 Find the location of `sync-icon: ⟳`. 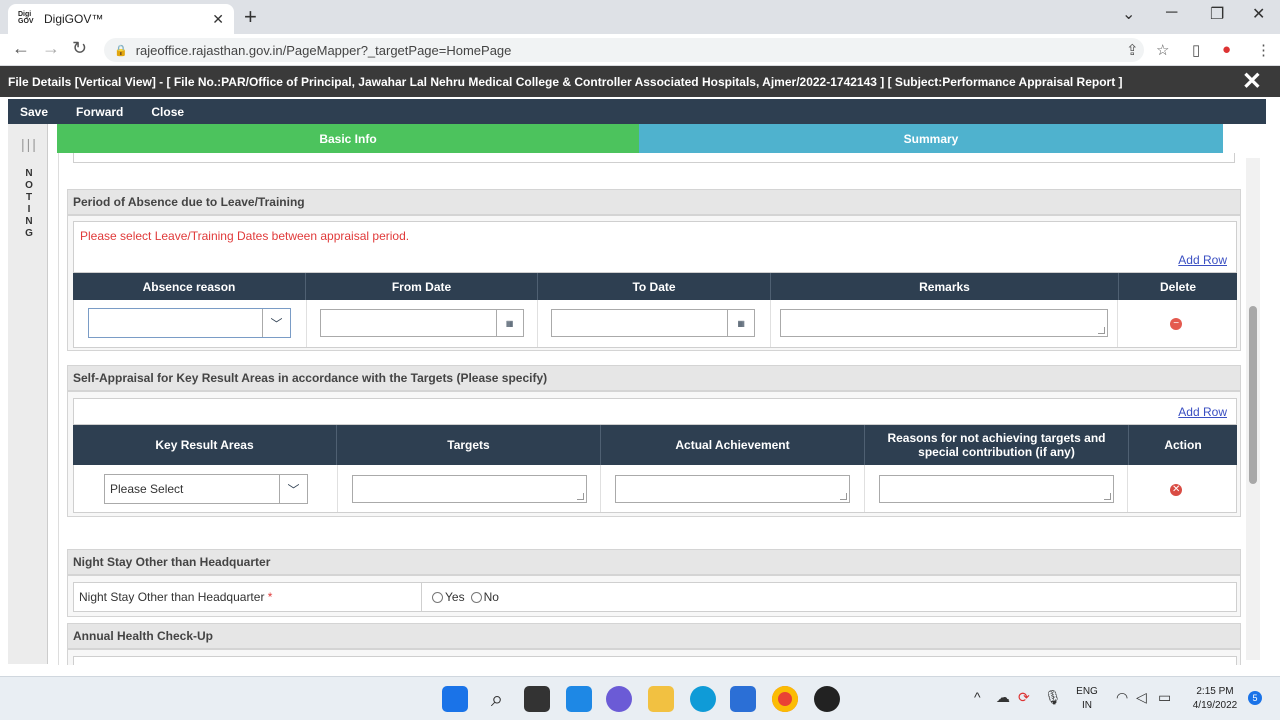

sync-icon: ⟳ is located at coordinates (1024, 697).